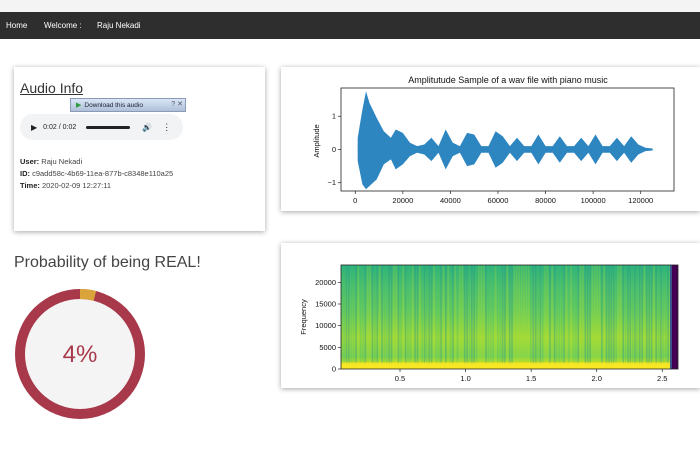 The height and width of the screenshot is (466, 700). I want to click on play-icon: ▶, so click(34, 127).